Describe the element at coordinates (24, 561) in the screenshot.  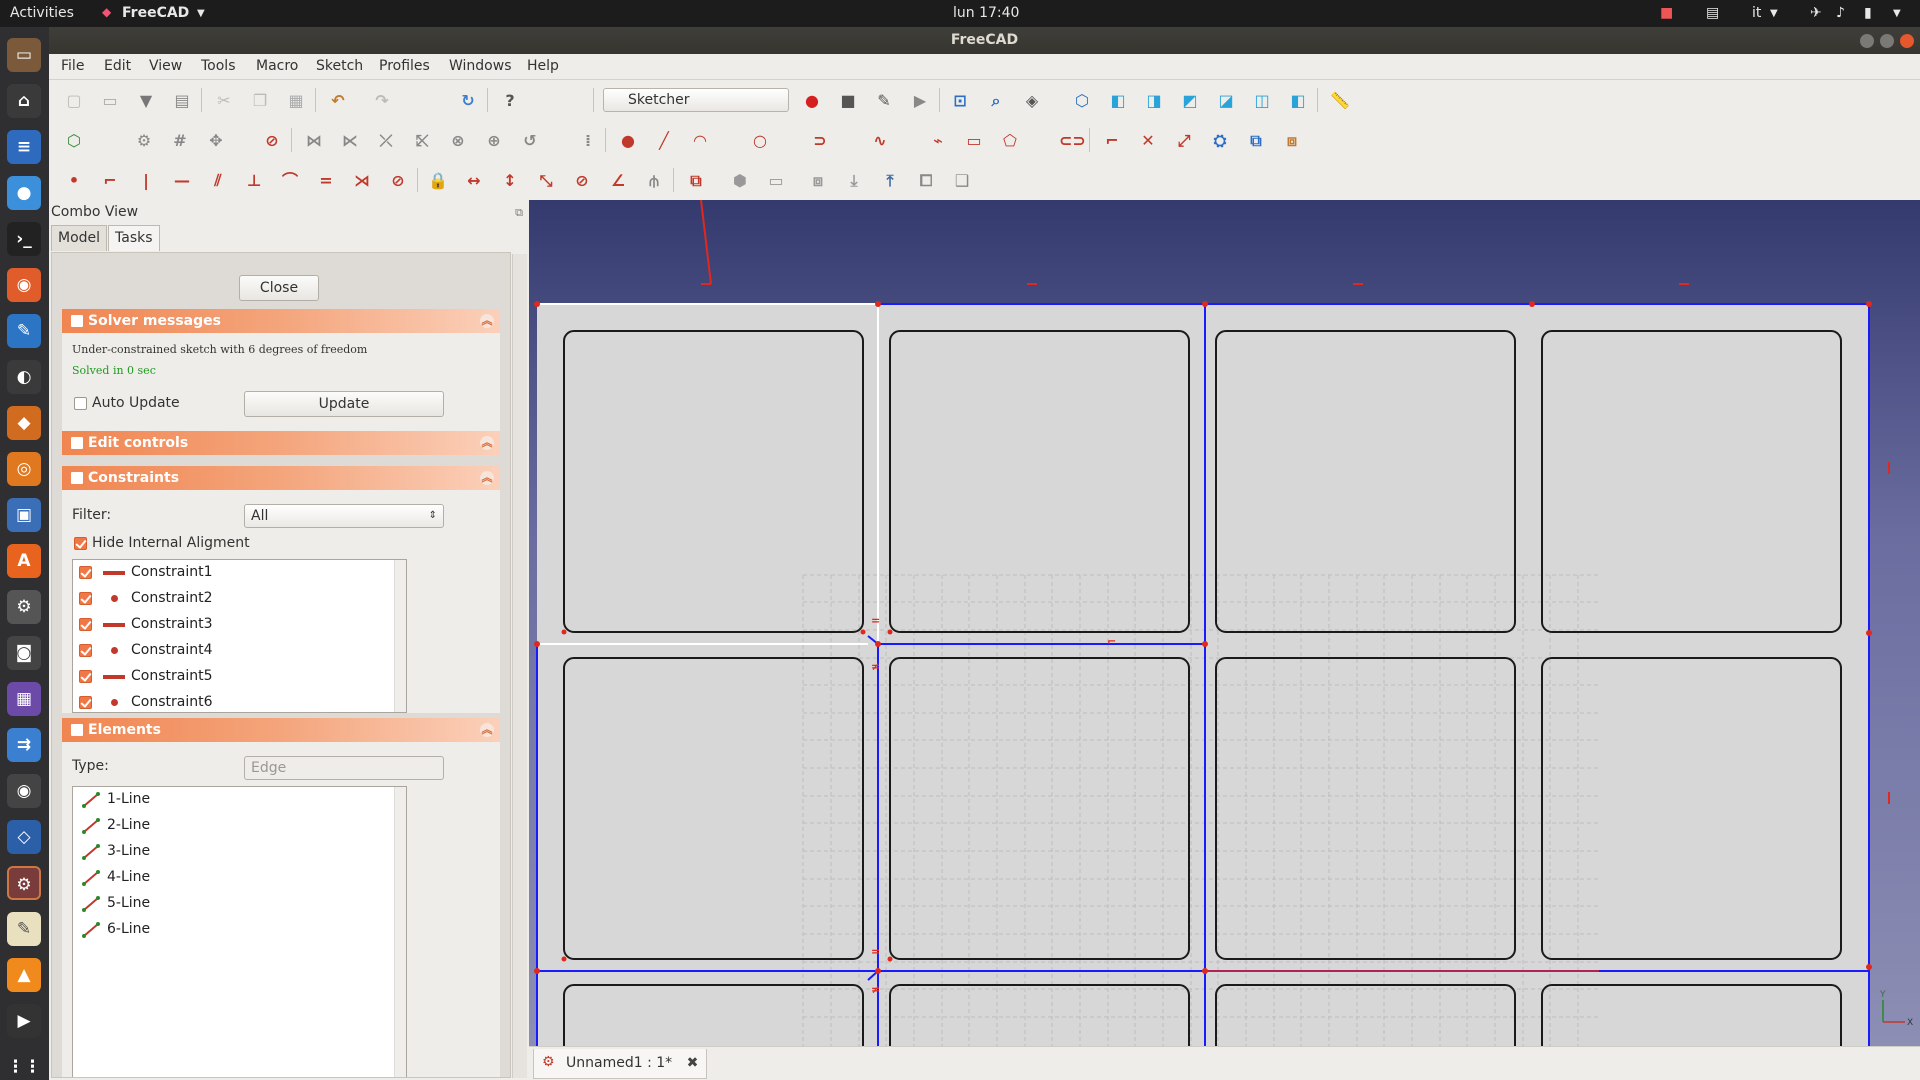
I see `ubuntu-software-icon: A` at that location.